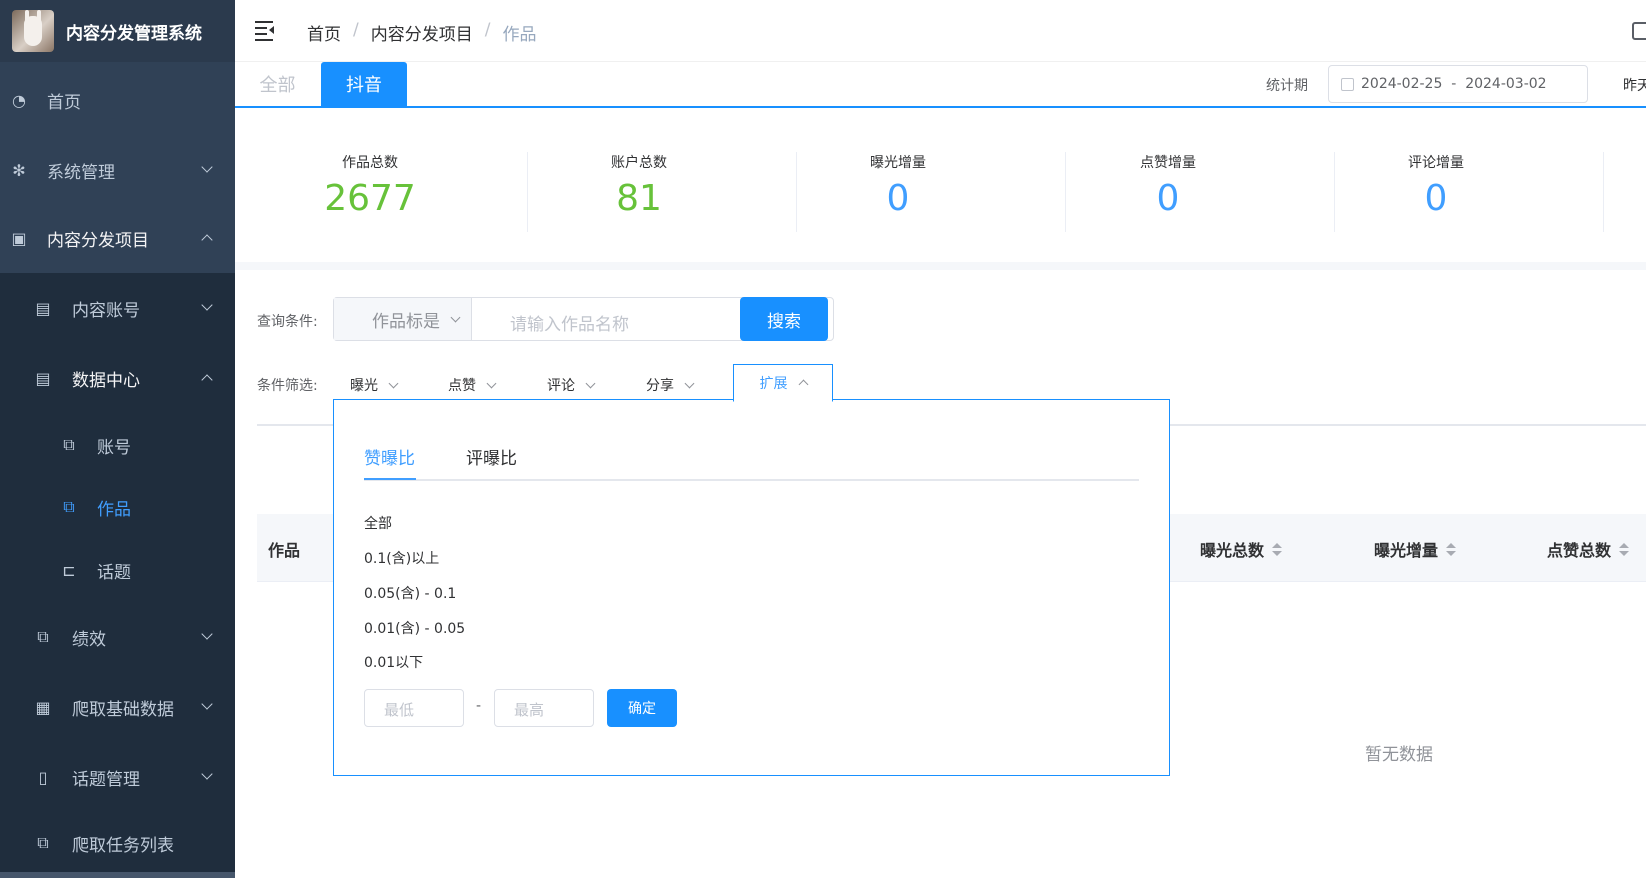 Image resolution: width=1646 pixels, height=878 pixels. I want to click on breadcrumb-current: 作品, so click(519, 35).